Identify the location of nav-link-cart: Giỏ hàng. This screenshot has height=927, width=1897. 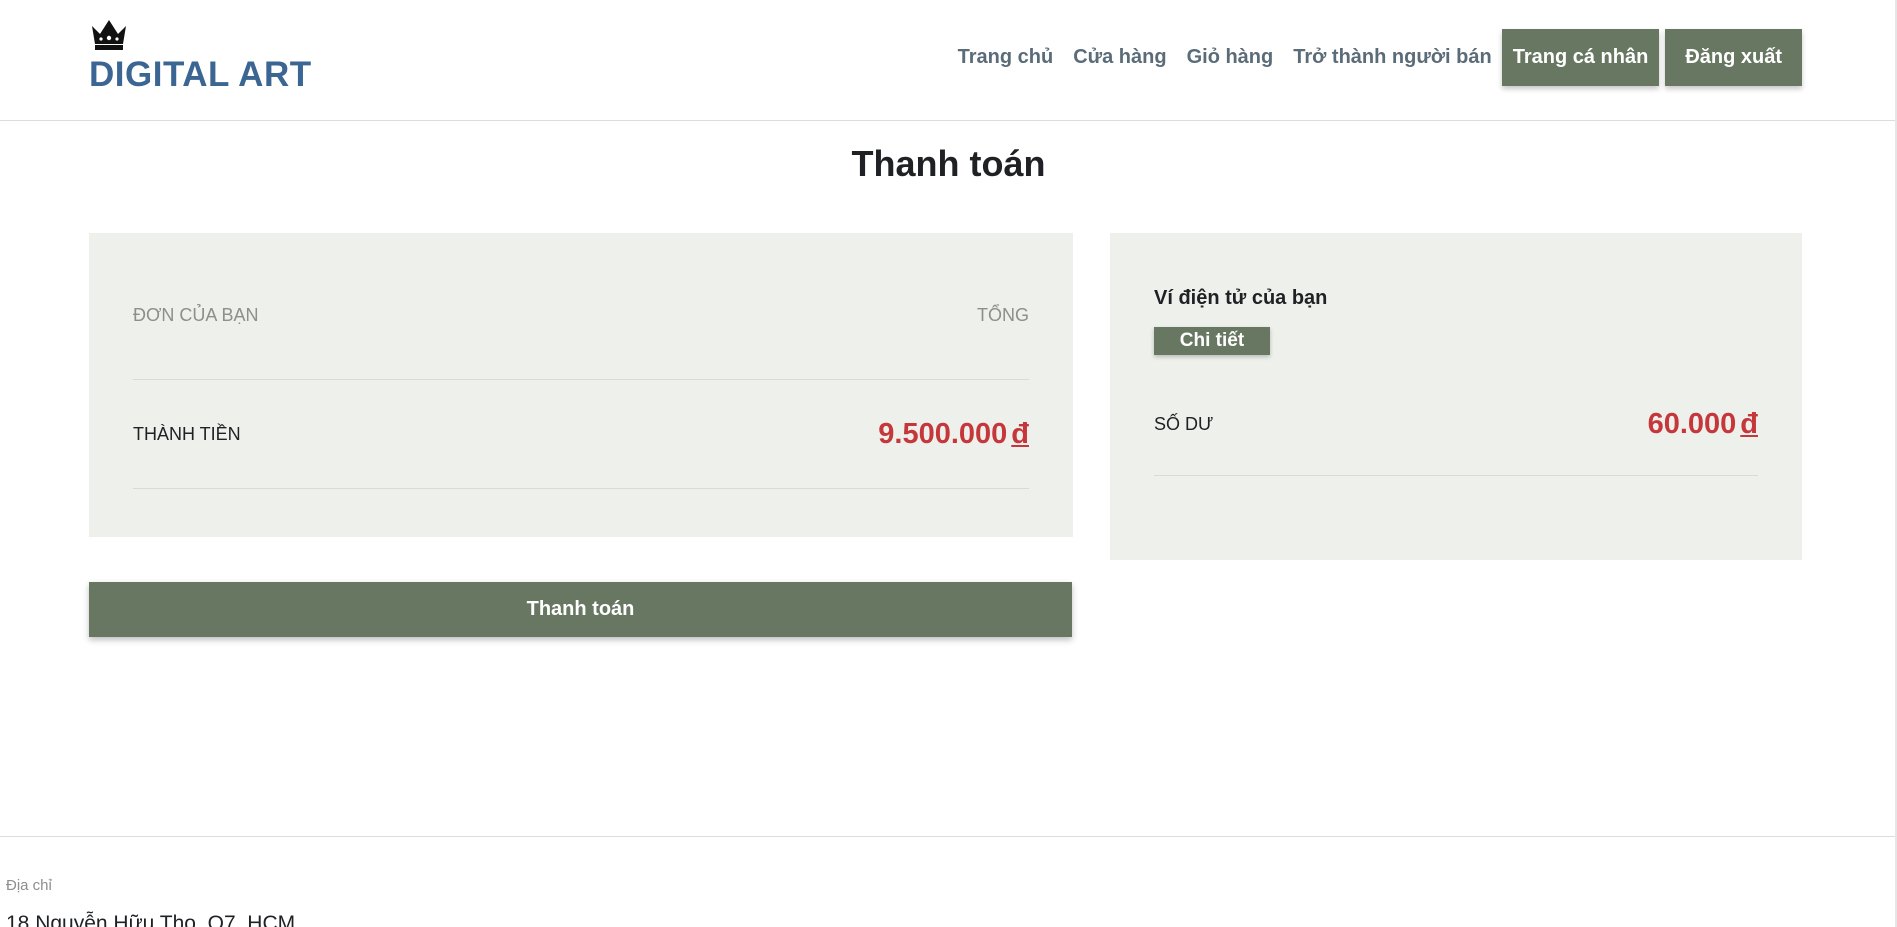
(1230, 57).